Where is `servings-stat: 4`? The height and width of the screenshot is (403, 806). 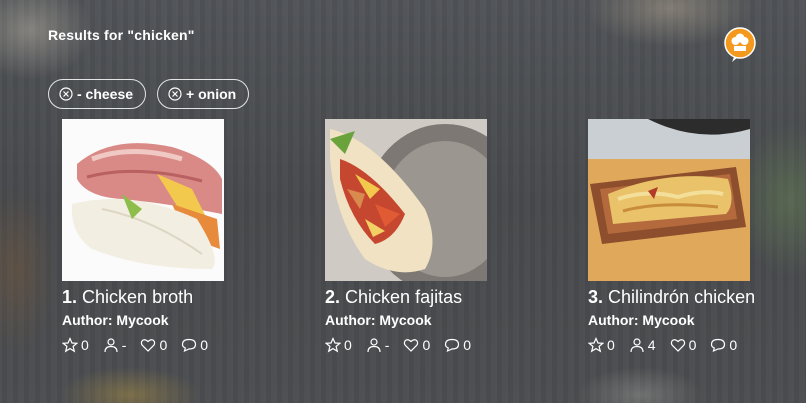
servings-stat: 4 is located at coordinates (642, 345).